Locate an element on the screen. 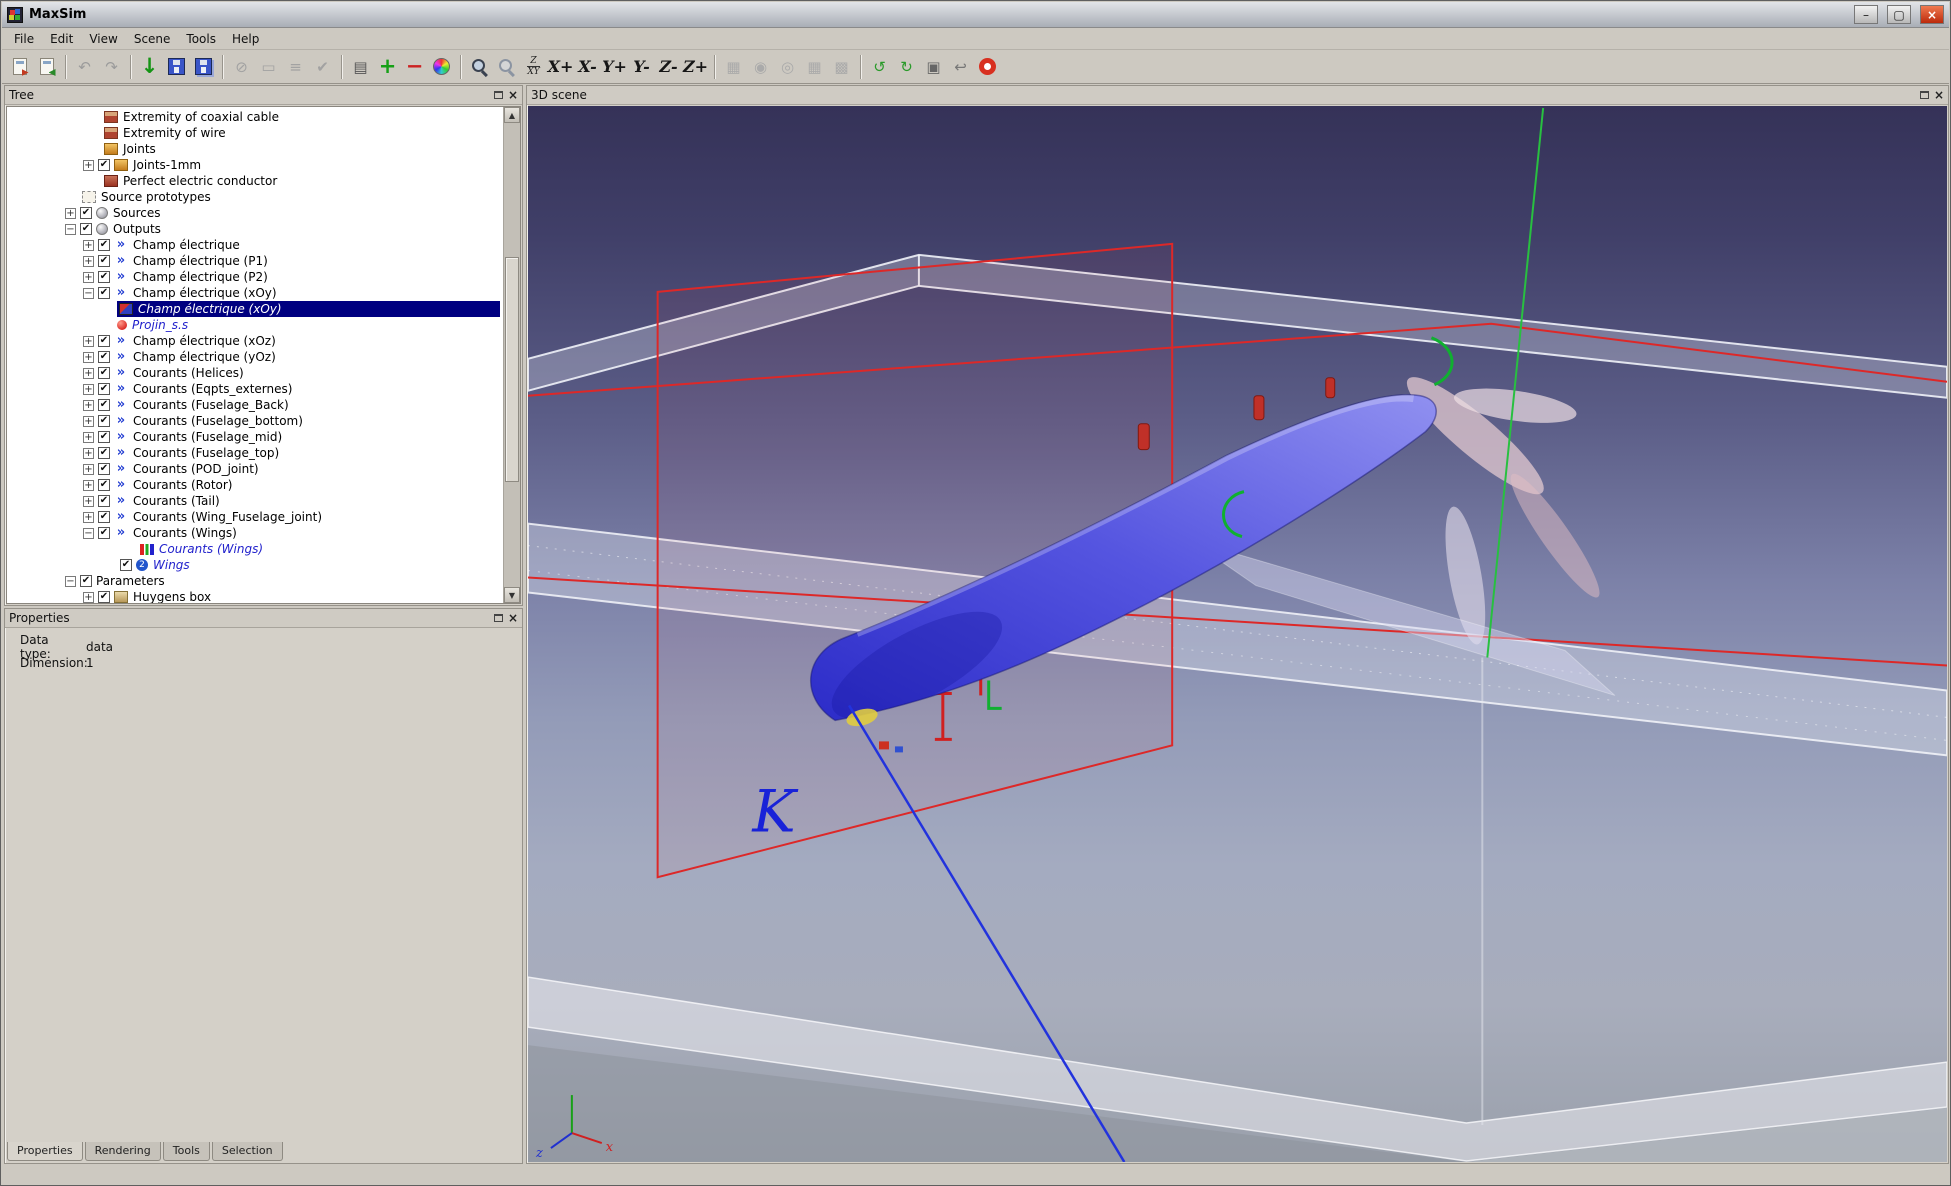  scroll-down-icon: ▼ is located at coordinates (512, 595).